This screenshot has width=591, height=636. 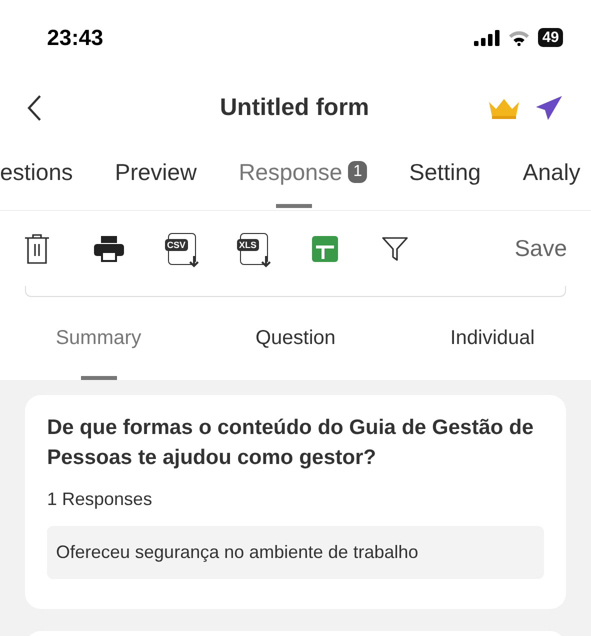 I want to click on tab: Preview, so click(x=155, y=175).